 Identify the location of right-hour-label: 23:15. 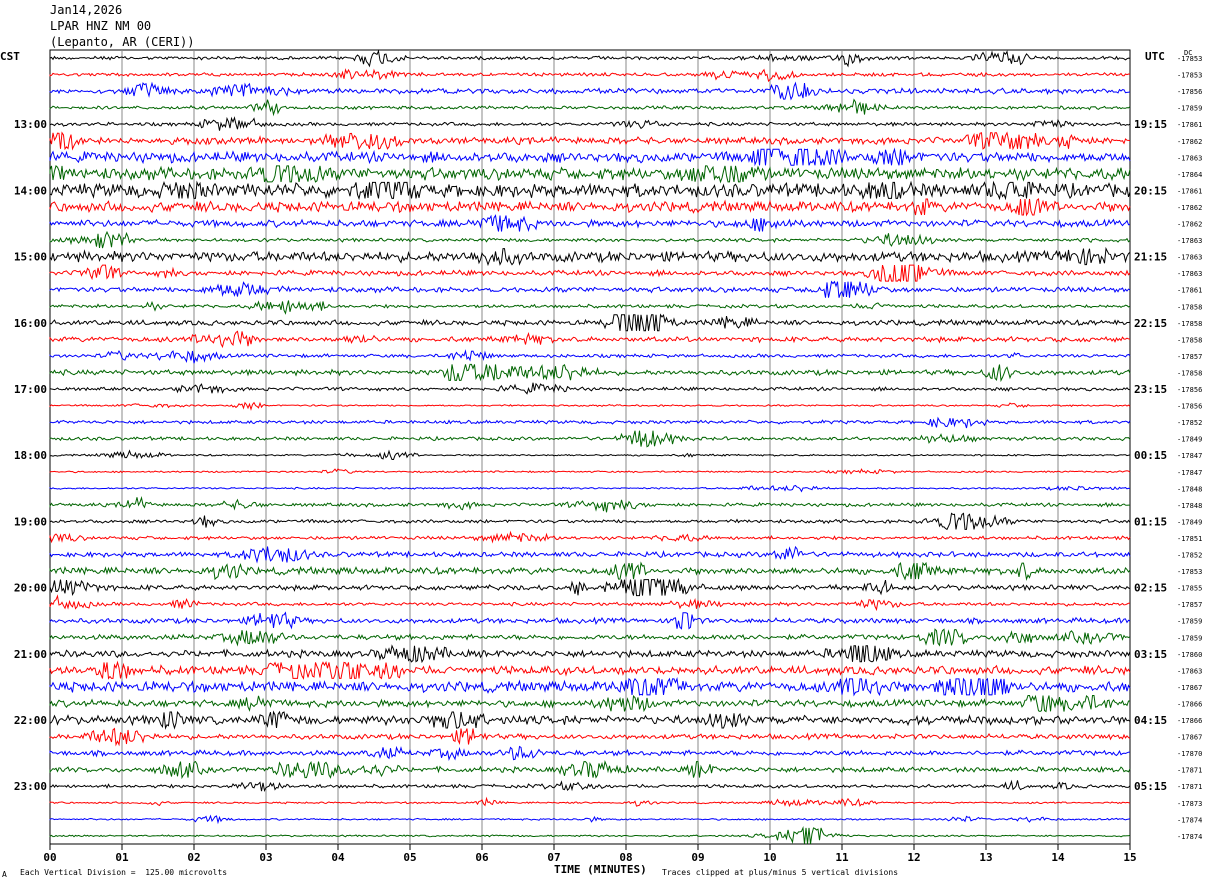
(1150, 389).